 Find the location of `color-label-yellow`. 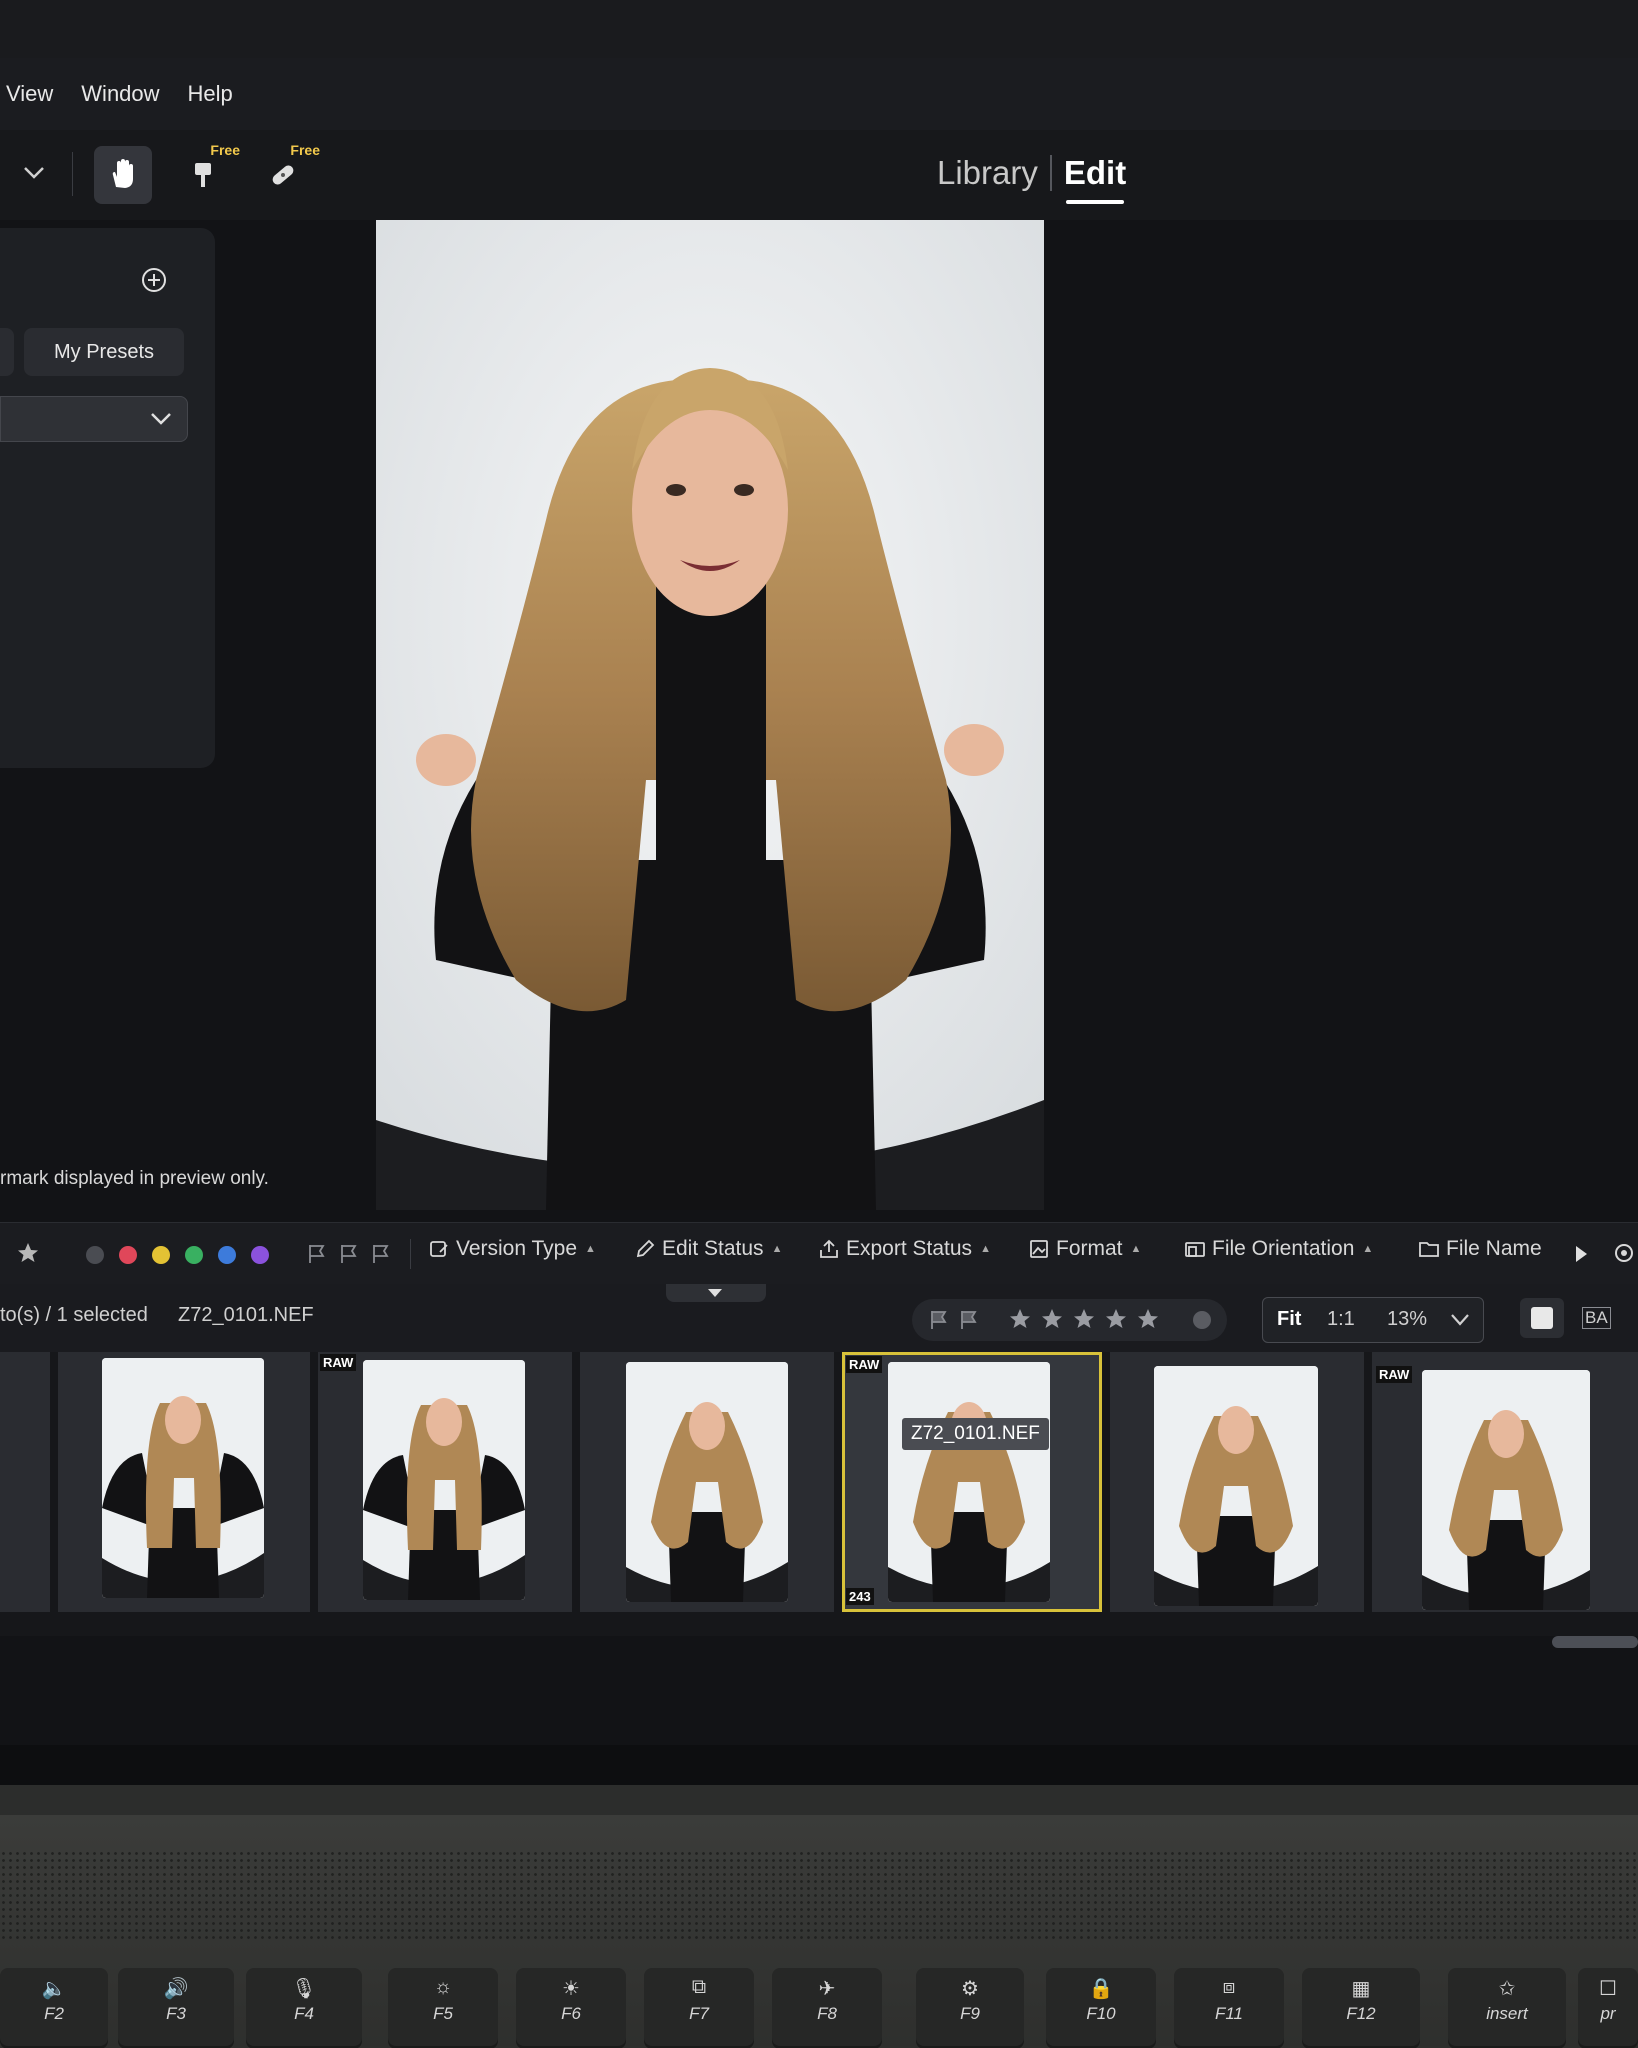

color-label-yellow is located at coordinates (161, 1255).